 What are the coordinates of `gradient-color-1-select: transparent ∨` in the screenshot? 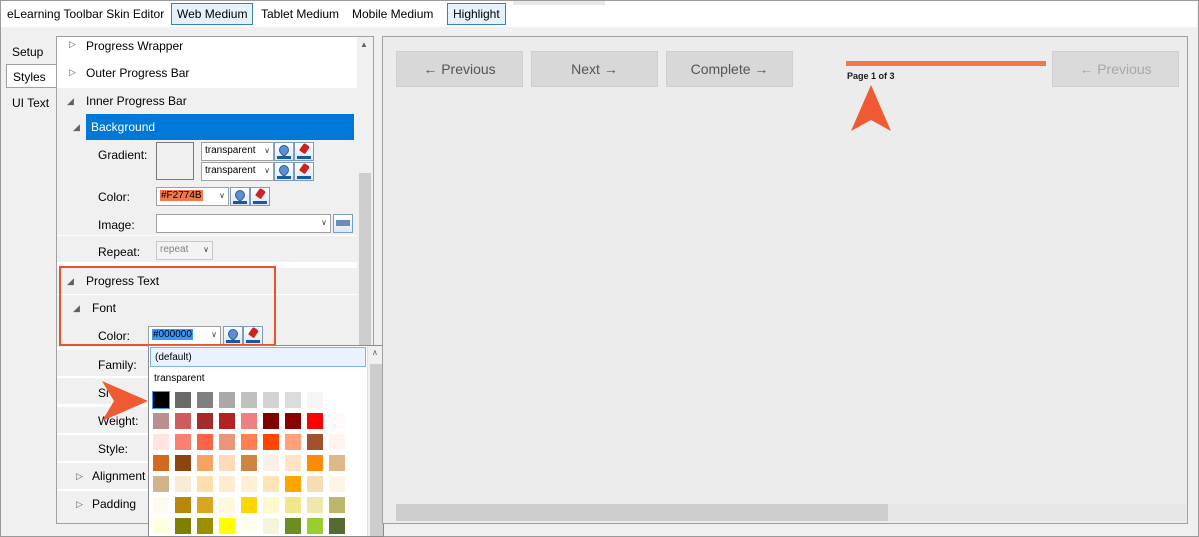 It's located at (237, 151).